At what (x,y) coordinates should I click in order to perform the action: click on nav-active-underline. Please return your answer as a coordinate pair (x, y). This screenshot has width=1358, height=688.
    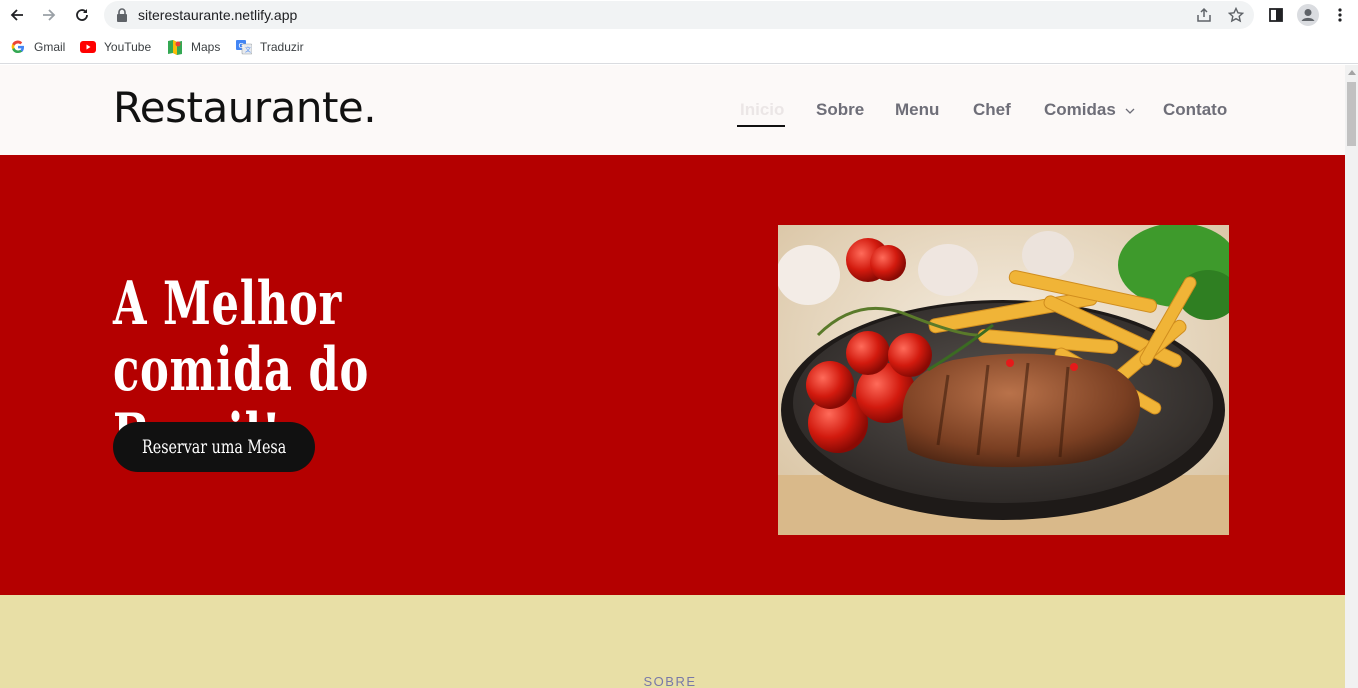
    Looking at the image, I should click on (761, 126).